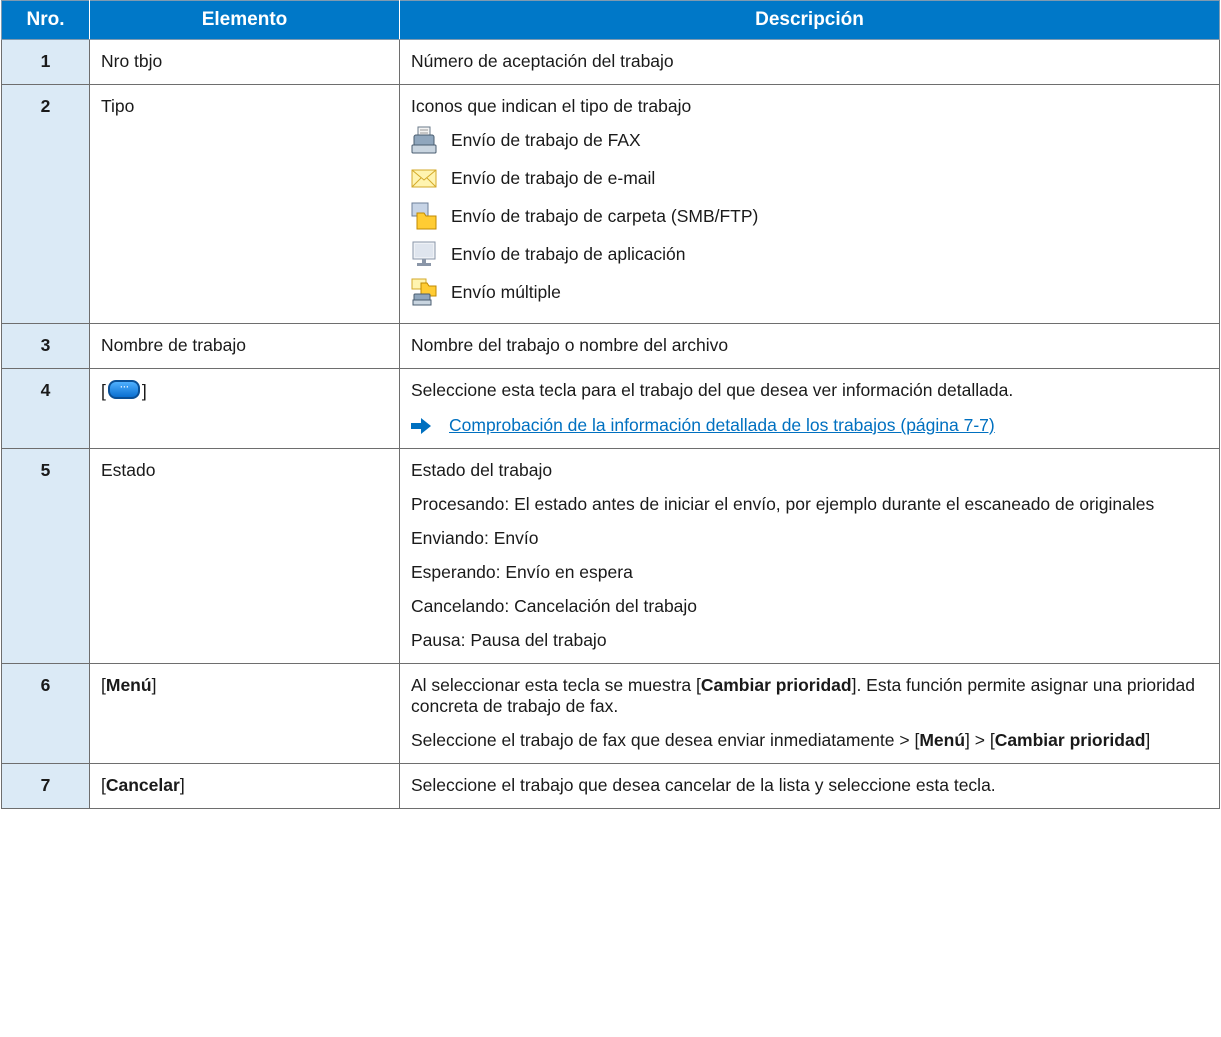 Image resolution: width=1221 pixels, height=1037 pixels. Describe the element at coordinates (424, 178) in the screenshot. I see `email-send-icon` at that location.